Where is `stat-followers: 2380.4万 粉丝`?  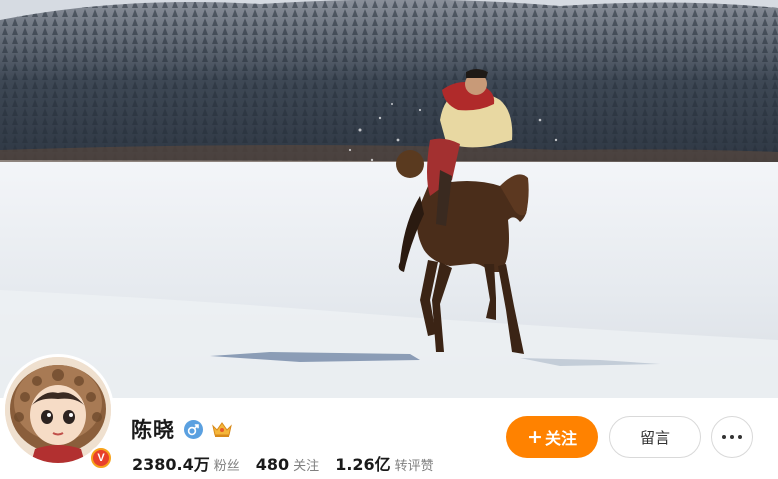
stat-followers: 2380.4万 粉丝 is located at coordinates (186, 463).